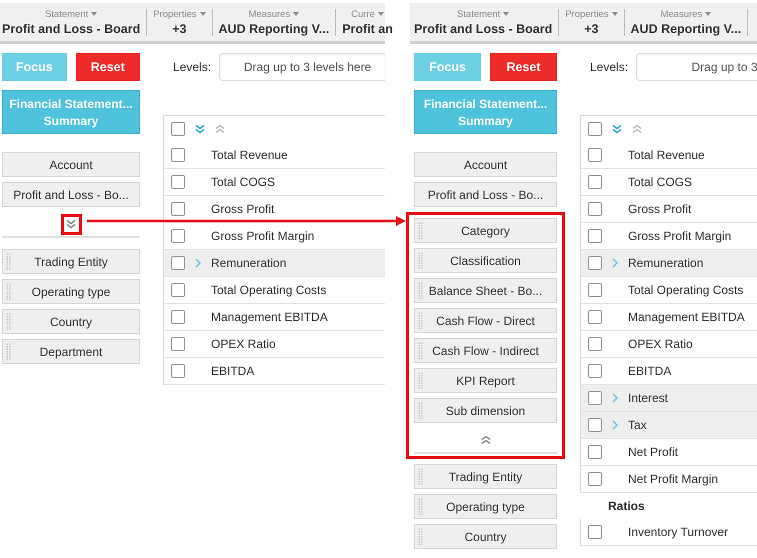 The height and width of the screenshot is (558, 757). I want to click on dimension-button: Sub dimension, so click(485, 410).